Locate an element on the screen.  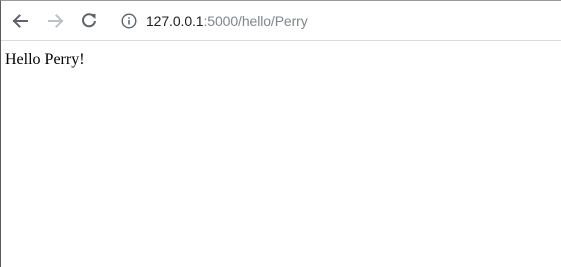
forward-button is located at coordinates (56, 21).